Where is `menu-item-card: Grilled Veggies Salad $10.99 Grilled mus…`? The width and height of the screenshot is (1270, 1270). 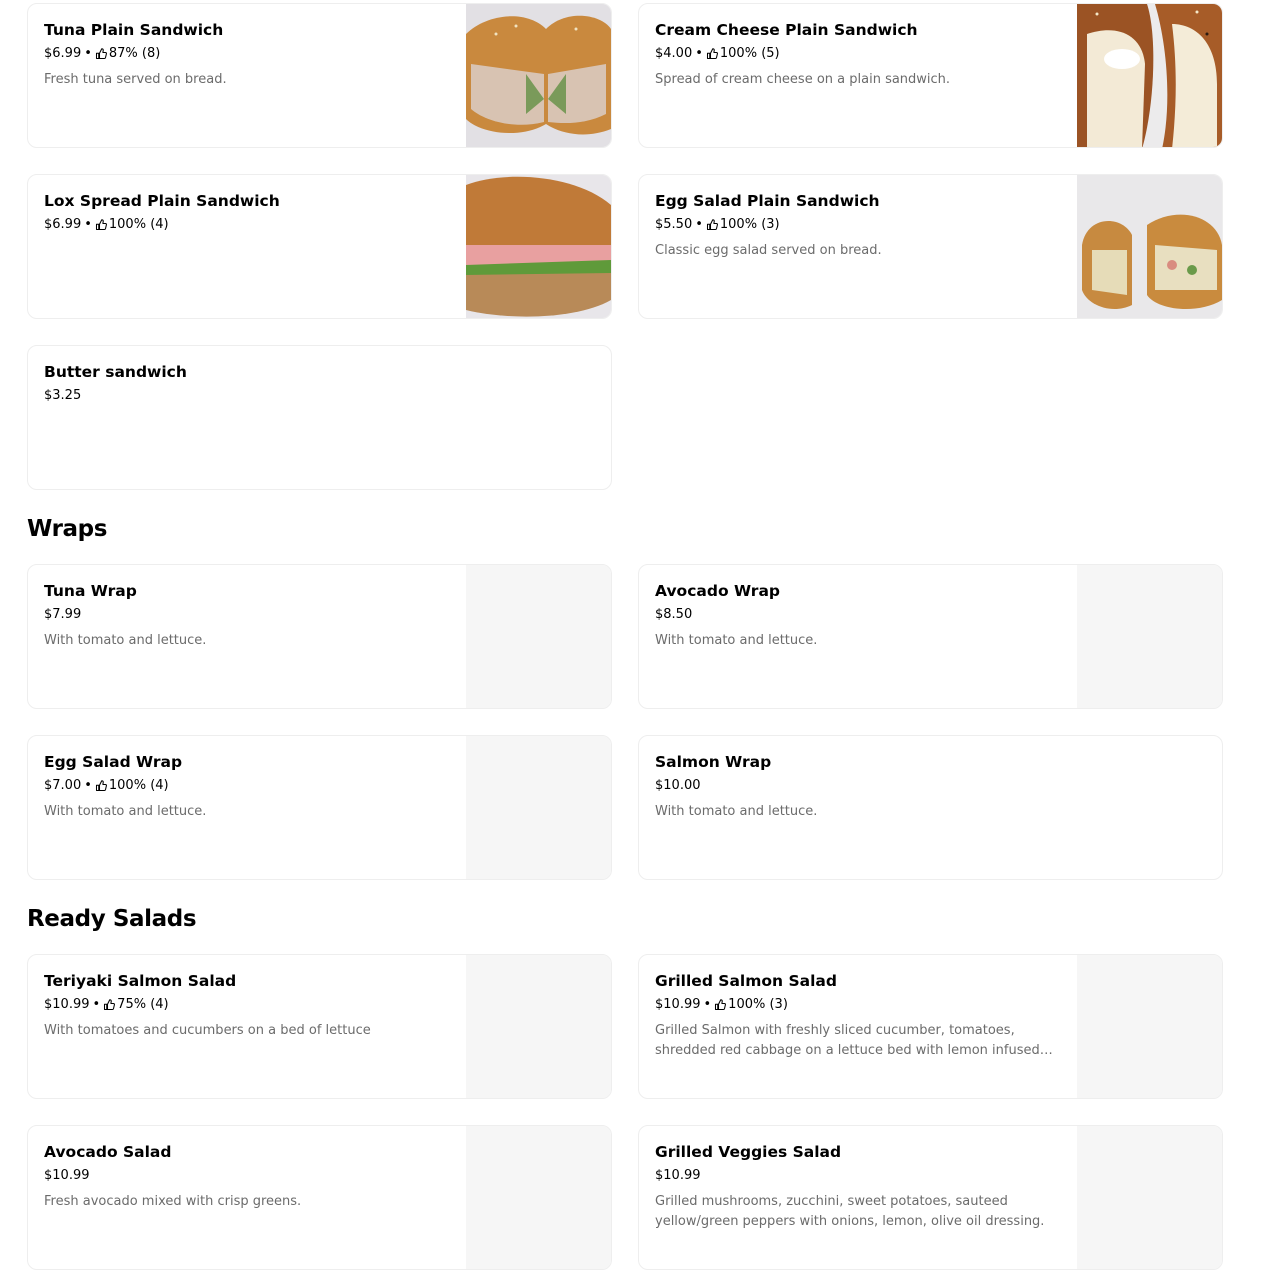 menu-item-card: Grilled Veggies Salad $10.99 Grilled mus… is located at coordinates (930, 1197).